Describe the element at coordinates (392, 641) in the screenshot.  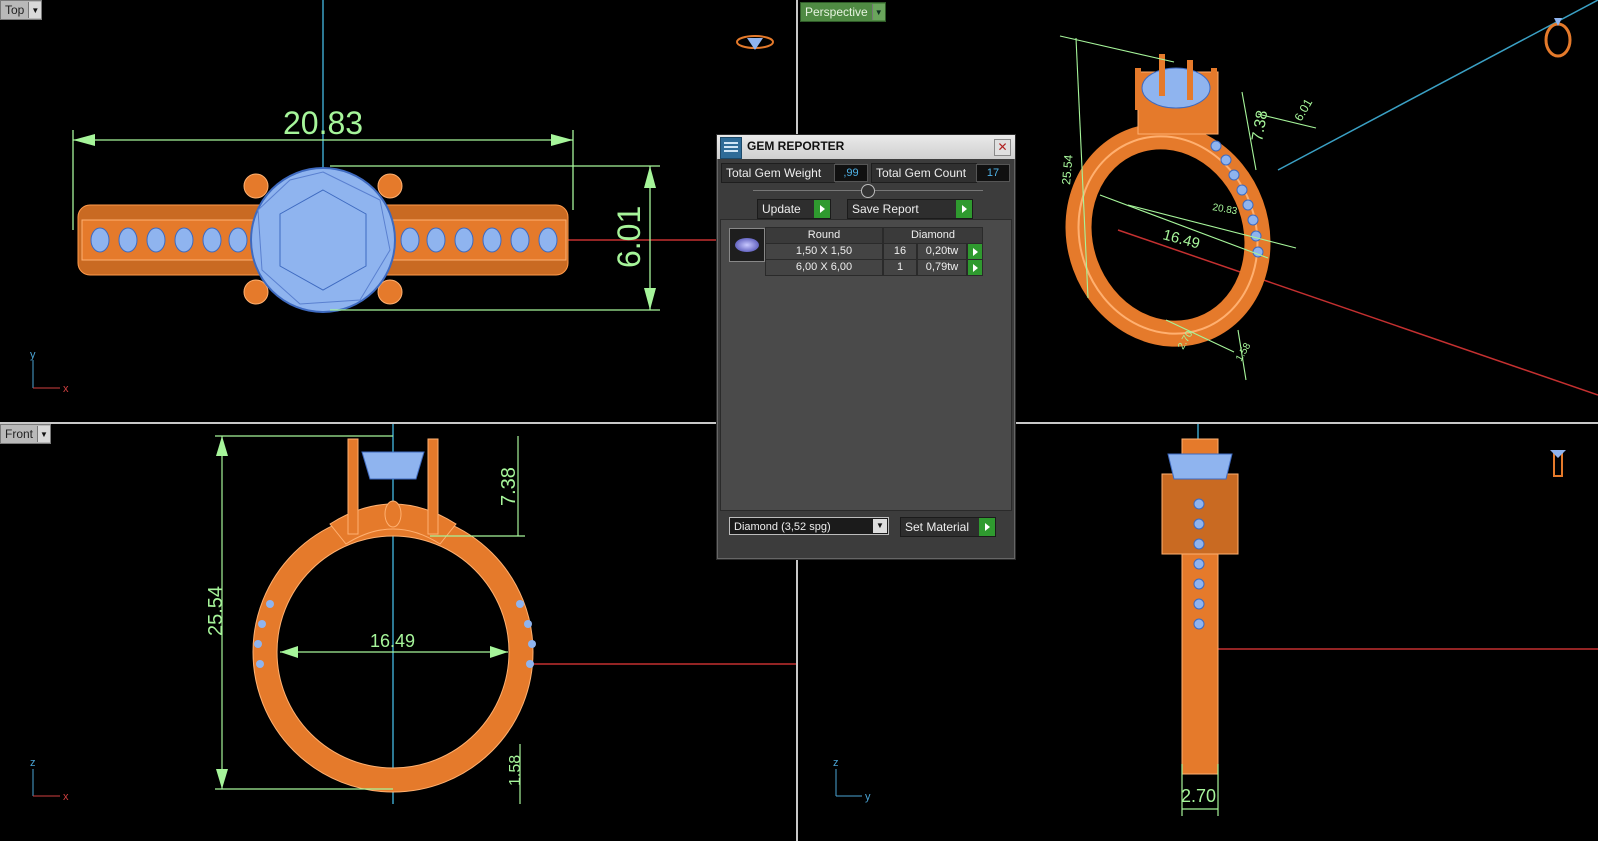
I see `front-inner-dimension: 16.49` at that location.